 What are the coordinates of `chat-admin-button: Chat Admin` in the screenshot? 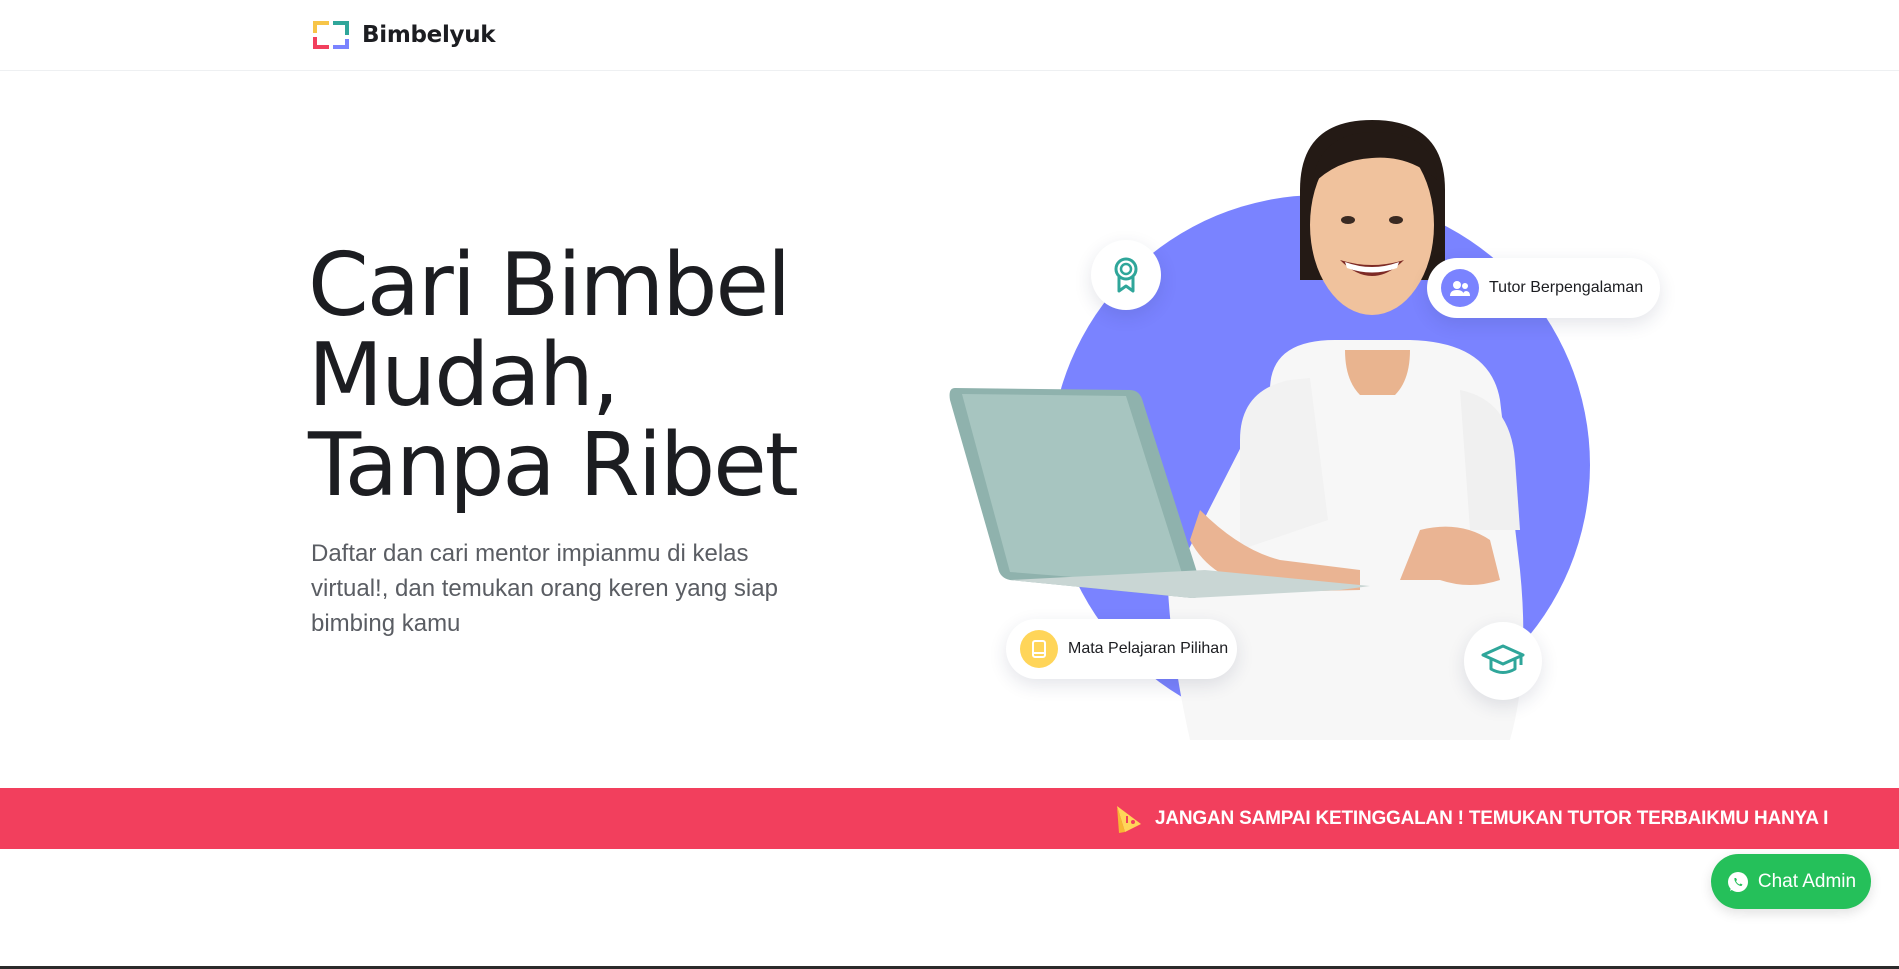 It's located at (1791, 881).